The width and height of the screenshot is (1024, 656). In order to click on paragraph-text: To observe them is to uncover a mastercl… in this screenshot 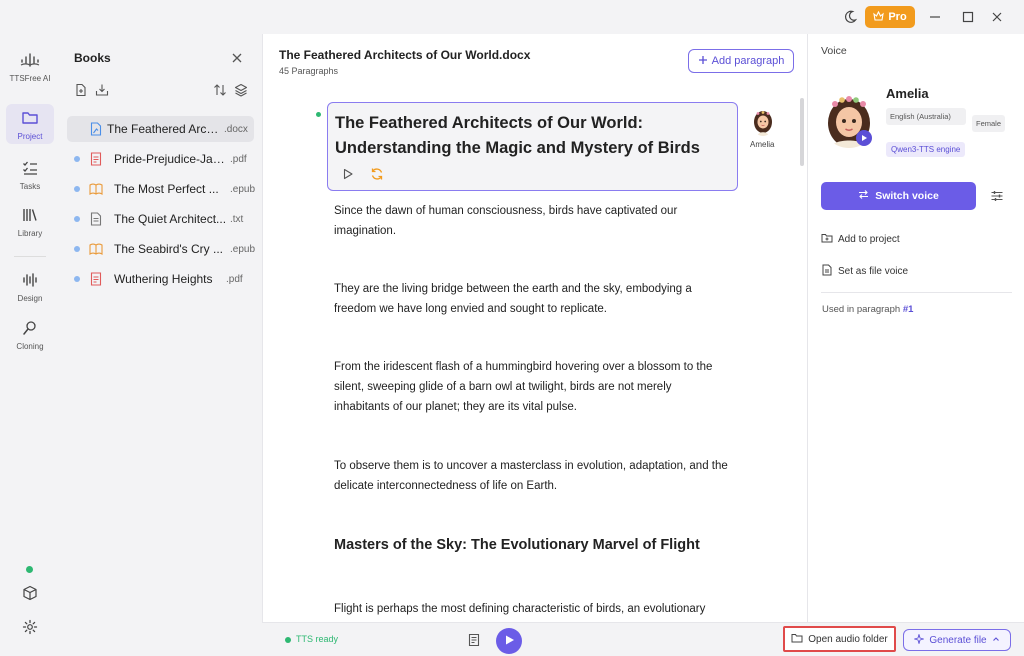, I will do `click(531, 476)`.